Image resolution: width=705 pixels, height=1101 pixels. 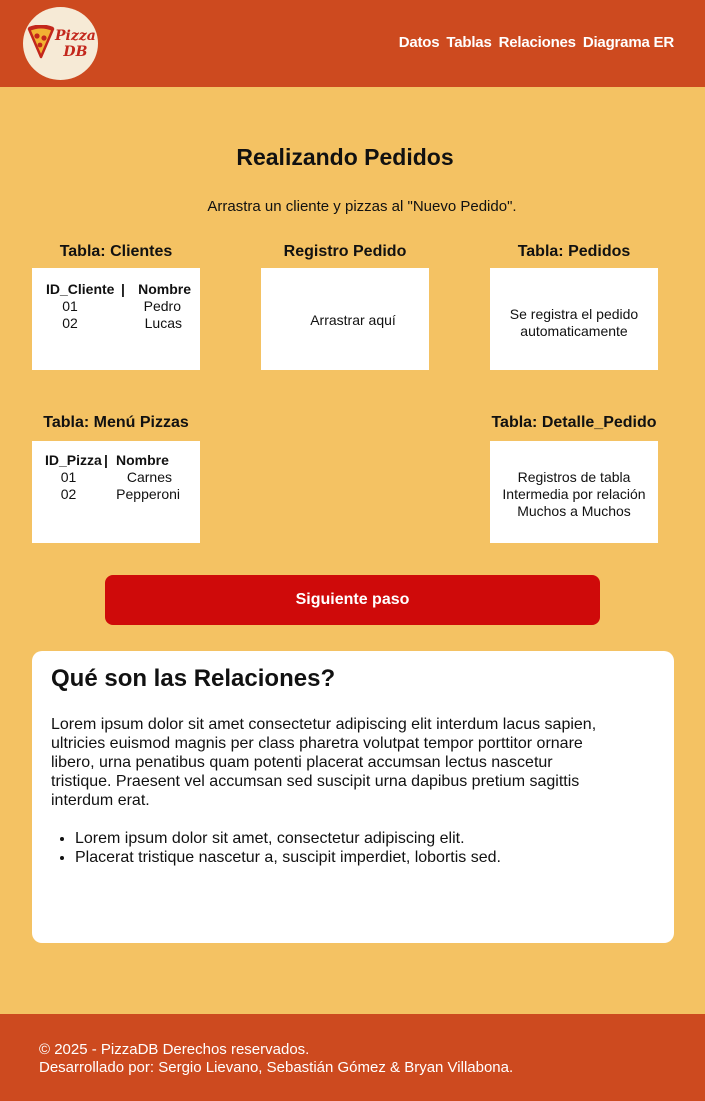 I want to click on clientes-grid: ID_Cliente | Nombre 01 Pedro 02 Lucas, so click(x=121, y=306).